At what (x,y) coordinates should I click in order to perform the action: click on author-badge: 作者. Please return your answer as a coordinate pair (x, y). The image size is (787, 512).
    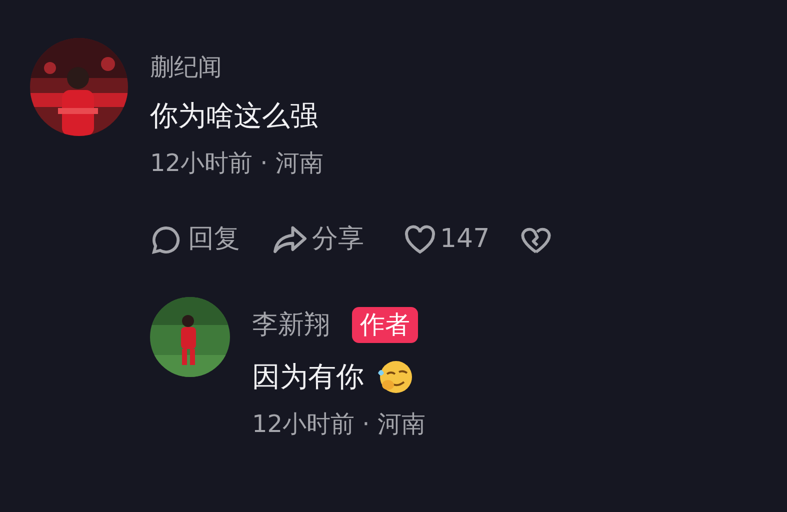
    Looking at the image, I should click on (385, 325).